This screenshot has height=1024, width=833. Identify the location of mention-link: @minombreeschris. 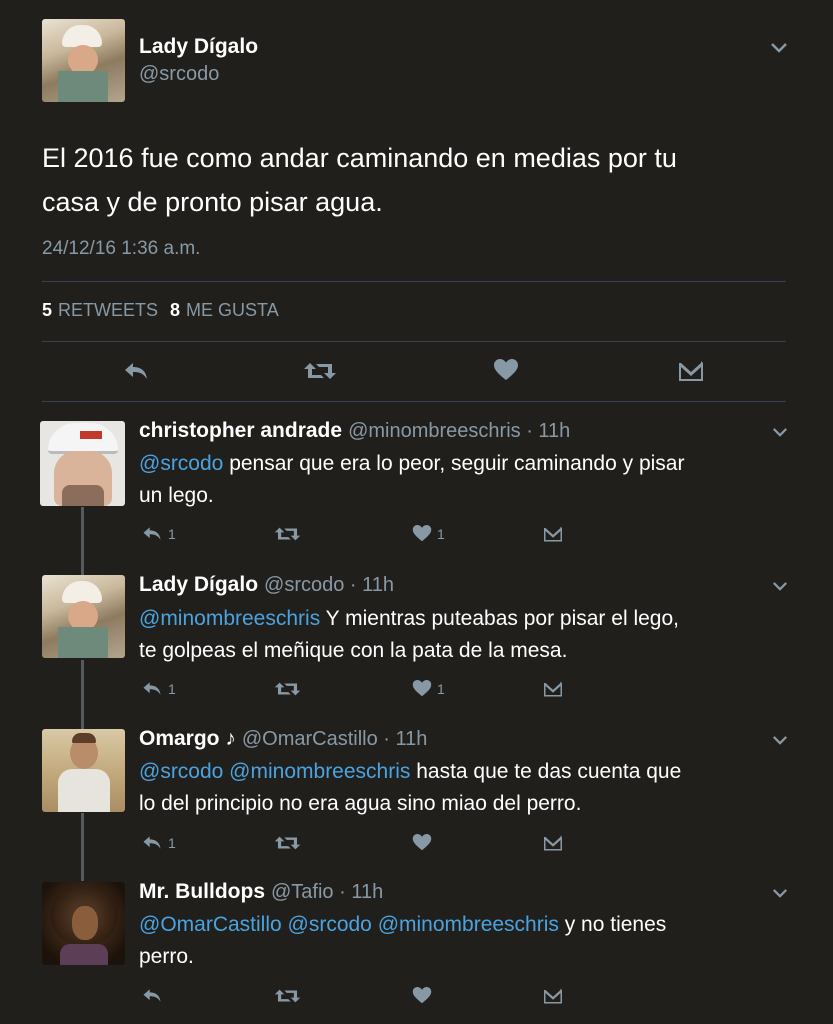
(229, 618).